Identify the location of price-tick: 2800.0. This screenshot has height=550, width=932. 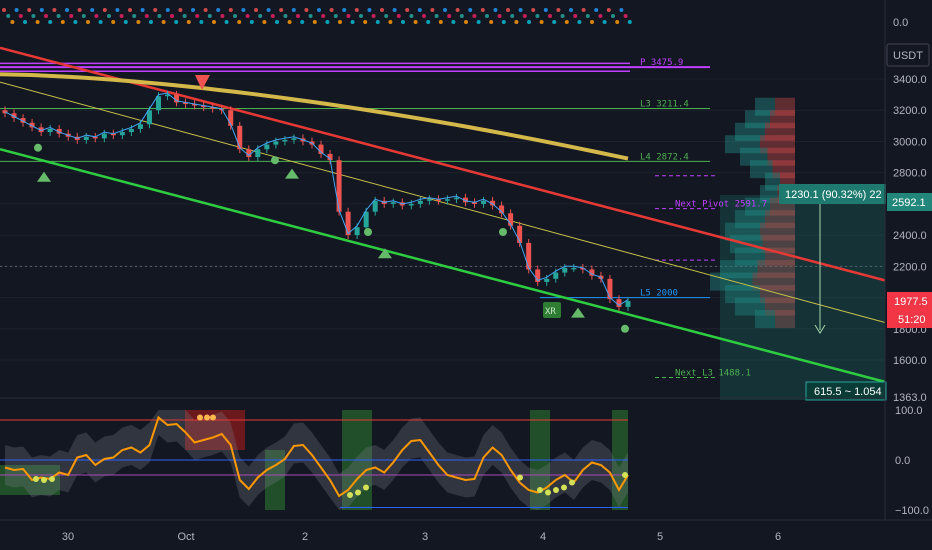
(910, 174).